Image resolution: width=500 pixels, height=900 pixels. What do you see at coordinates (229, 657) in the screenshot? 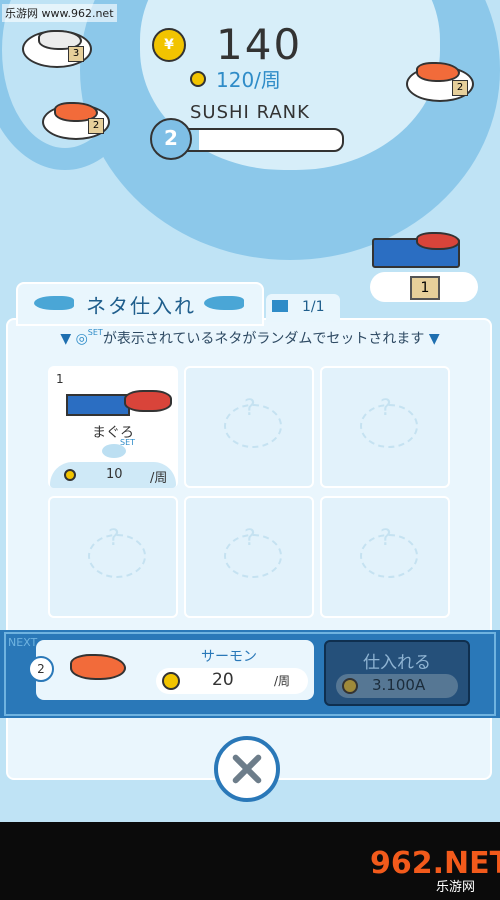
I see `next-name: サーモン` at bounding box center [229, 657].